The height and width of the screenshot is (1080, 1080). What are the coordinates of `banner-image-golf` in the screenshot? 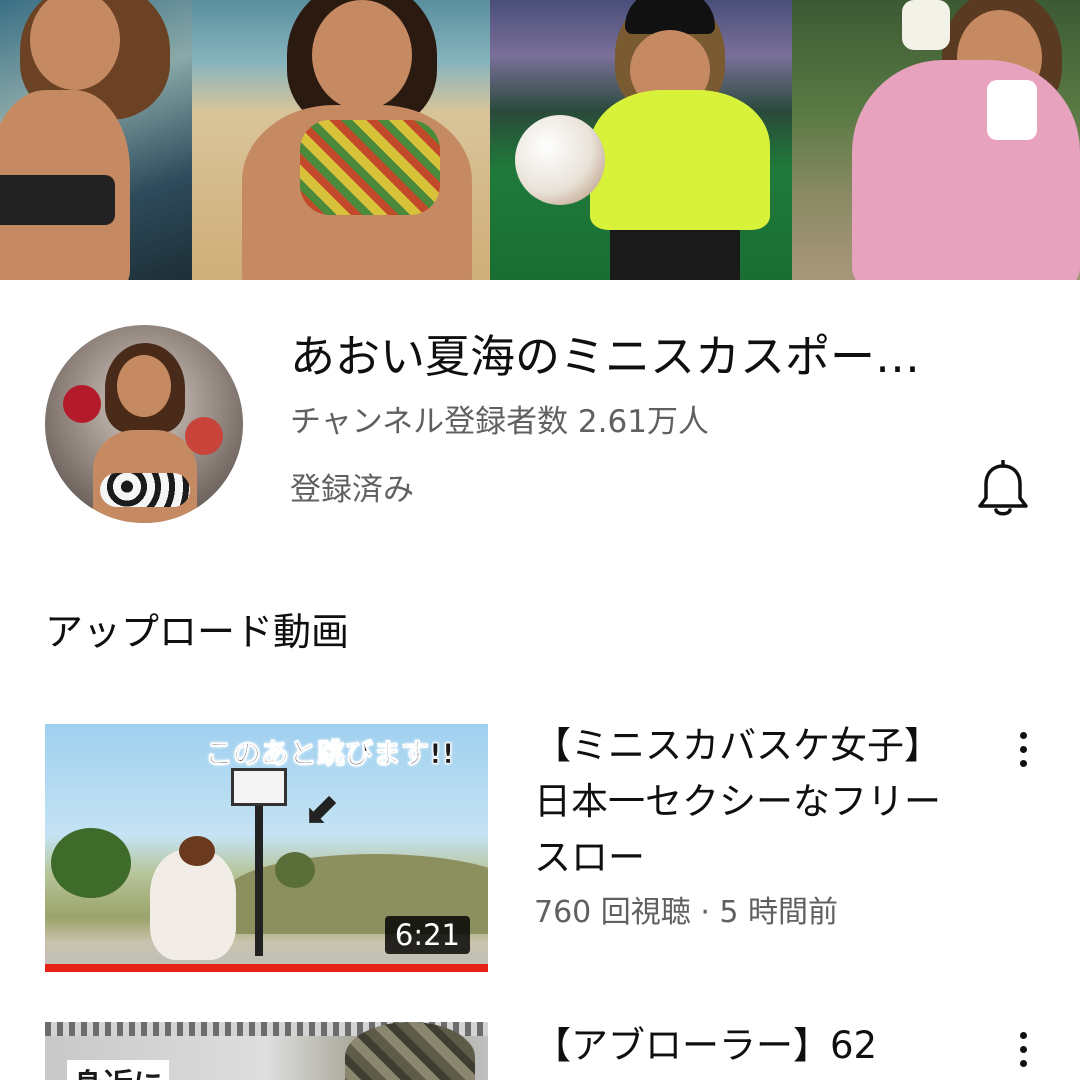 It's located at (936, 140).